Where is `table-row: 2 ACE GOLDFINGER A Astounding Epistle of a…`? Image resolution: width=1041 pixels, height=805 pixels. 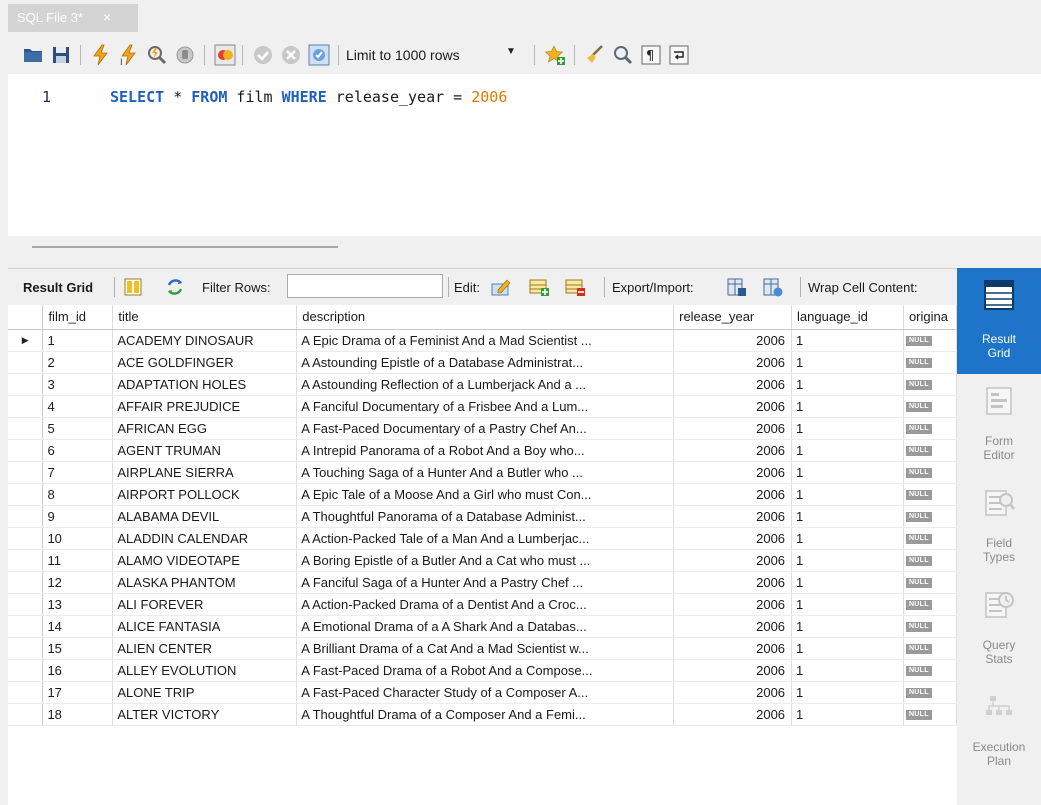
table-row: 2 ACE GOLDFINGER A Astounding Epistle of a… is located at coordinates (482, 362).